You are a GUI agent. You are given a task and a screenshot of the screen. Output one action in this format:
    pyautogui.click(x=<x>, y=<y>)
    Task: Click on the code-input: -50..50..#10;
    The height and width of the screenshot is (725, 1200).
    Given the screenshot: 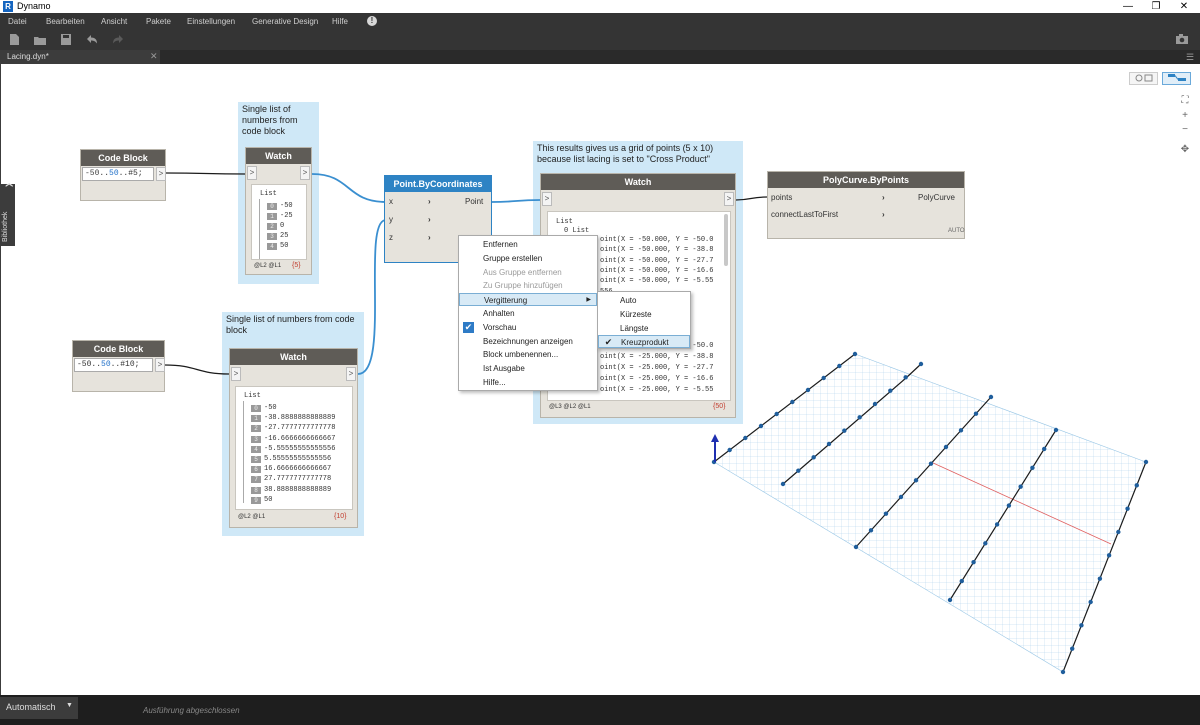 What is the action you would take?
    pyautogui.click(x=113, y=365)
    